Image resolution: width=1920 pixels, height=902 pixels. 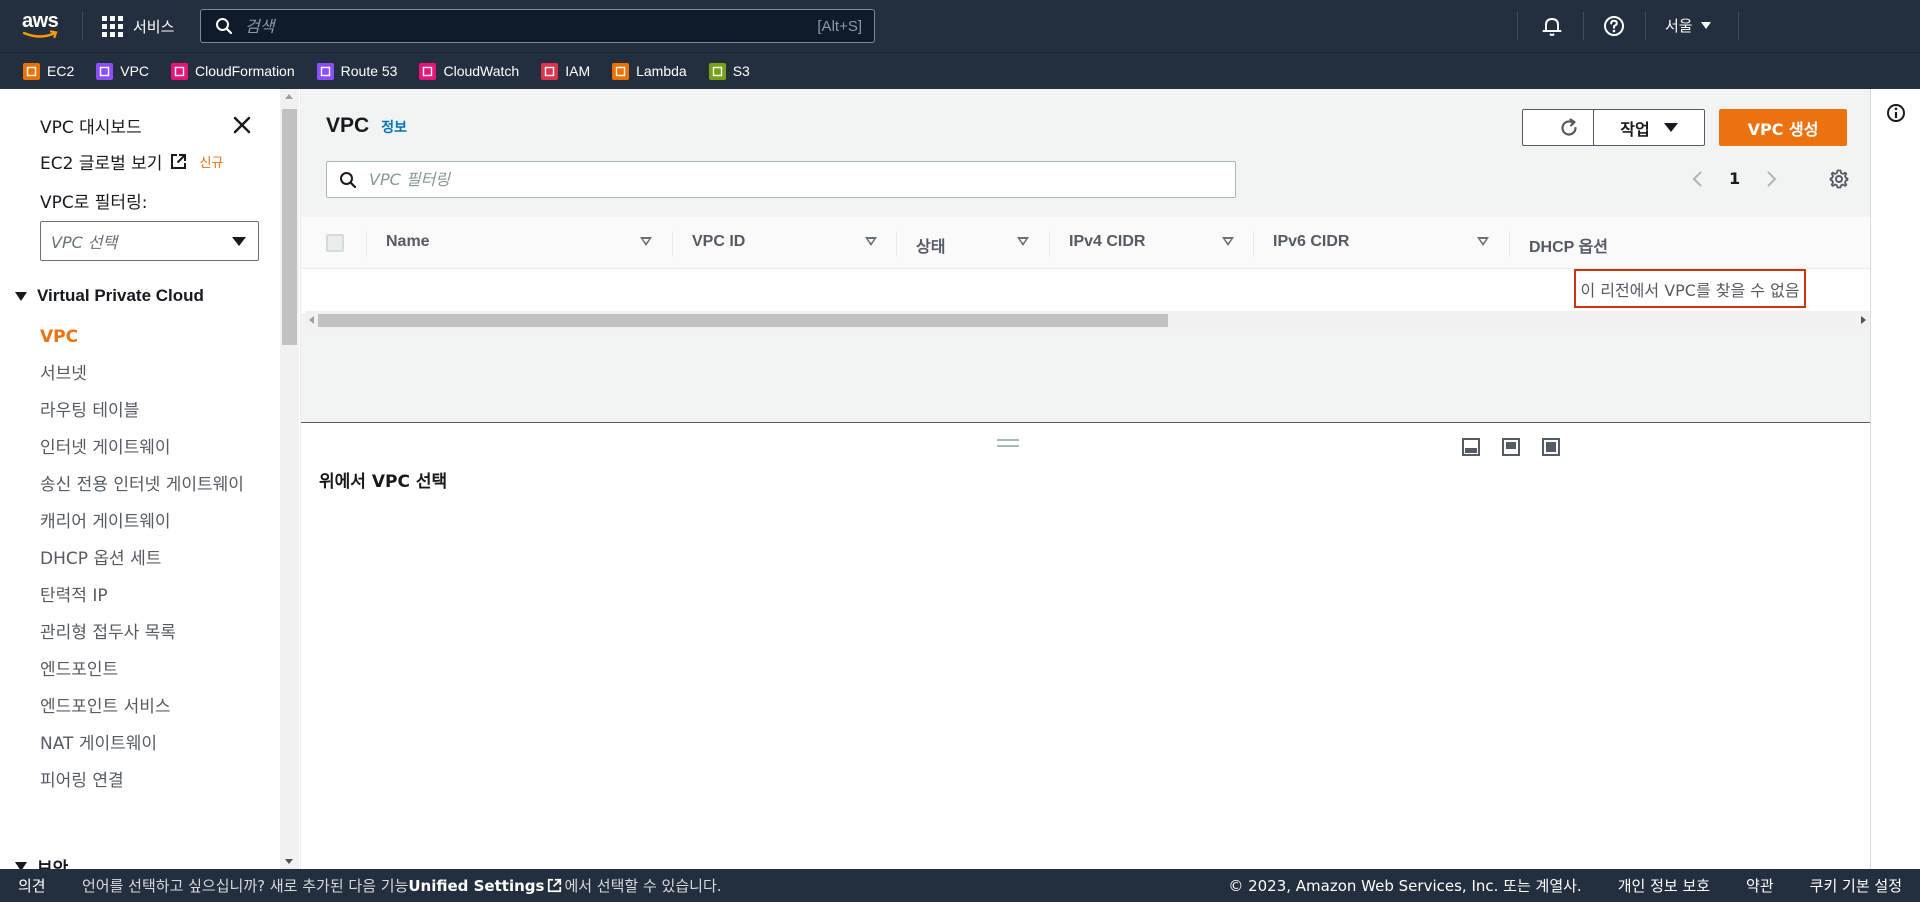 What do you see at coordinates (717, 71) in the screenshot?
I see `s3-service-icon` at bounding box center [717, 71].